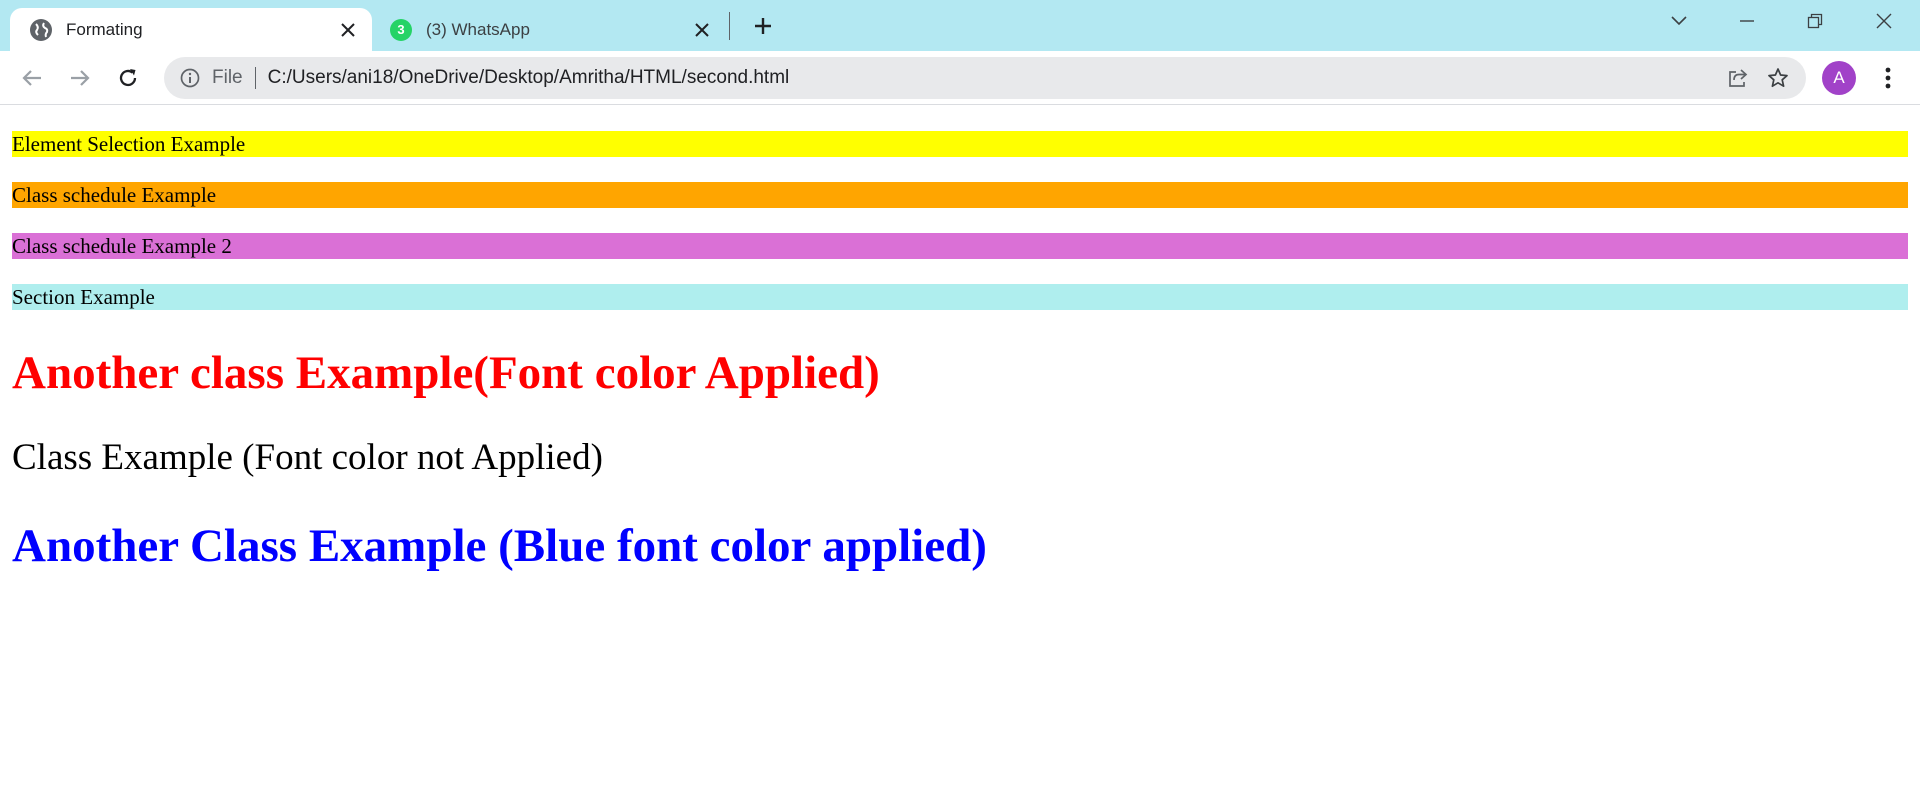 The width and height of the screenshot is (1920, 806). I want to click on class-schedule-band: Class schedule Example, so click(960, 195).